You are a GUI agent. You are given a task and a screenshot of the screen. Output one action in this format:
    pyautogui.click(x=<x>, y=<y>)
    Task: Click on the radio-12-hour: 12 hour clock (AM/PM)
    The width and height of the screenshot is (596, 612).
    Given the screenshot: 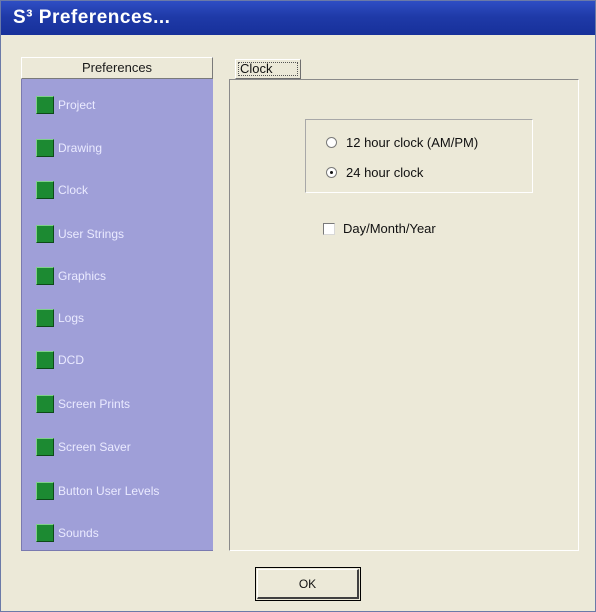 What is the action you would take?
    pyautogui.click(x=426, y=143)
    